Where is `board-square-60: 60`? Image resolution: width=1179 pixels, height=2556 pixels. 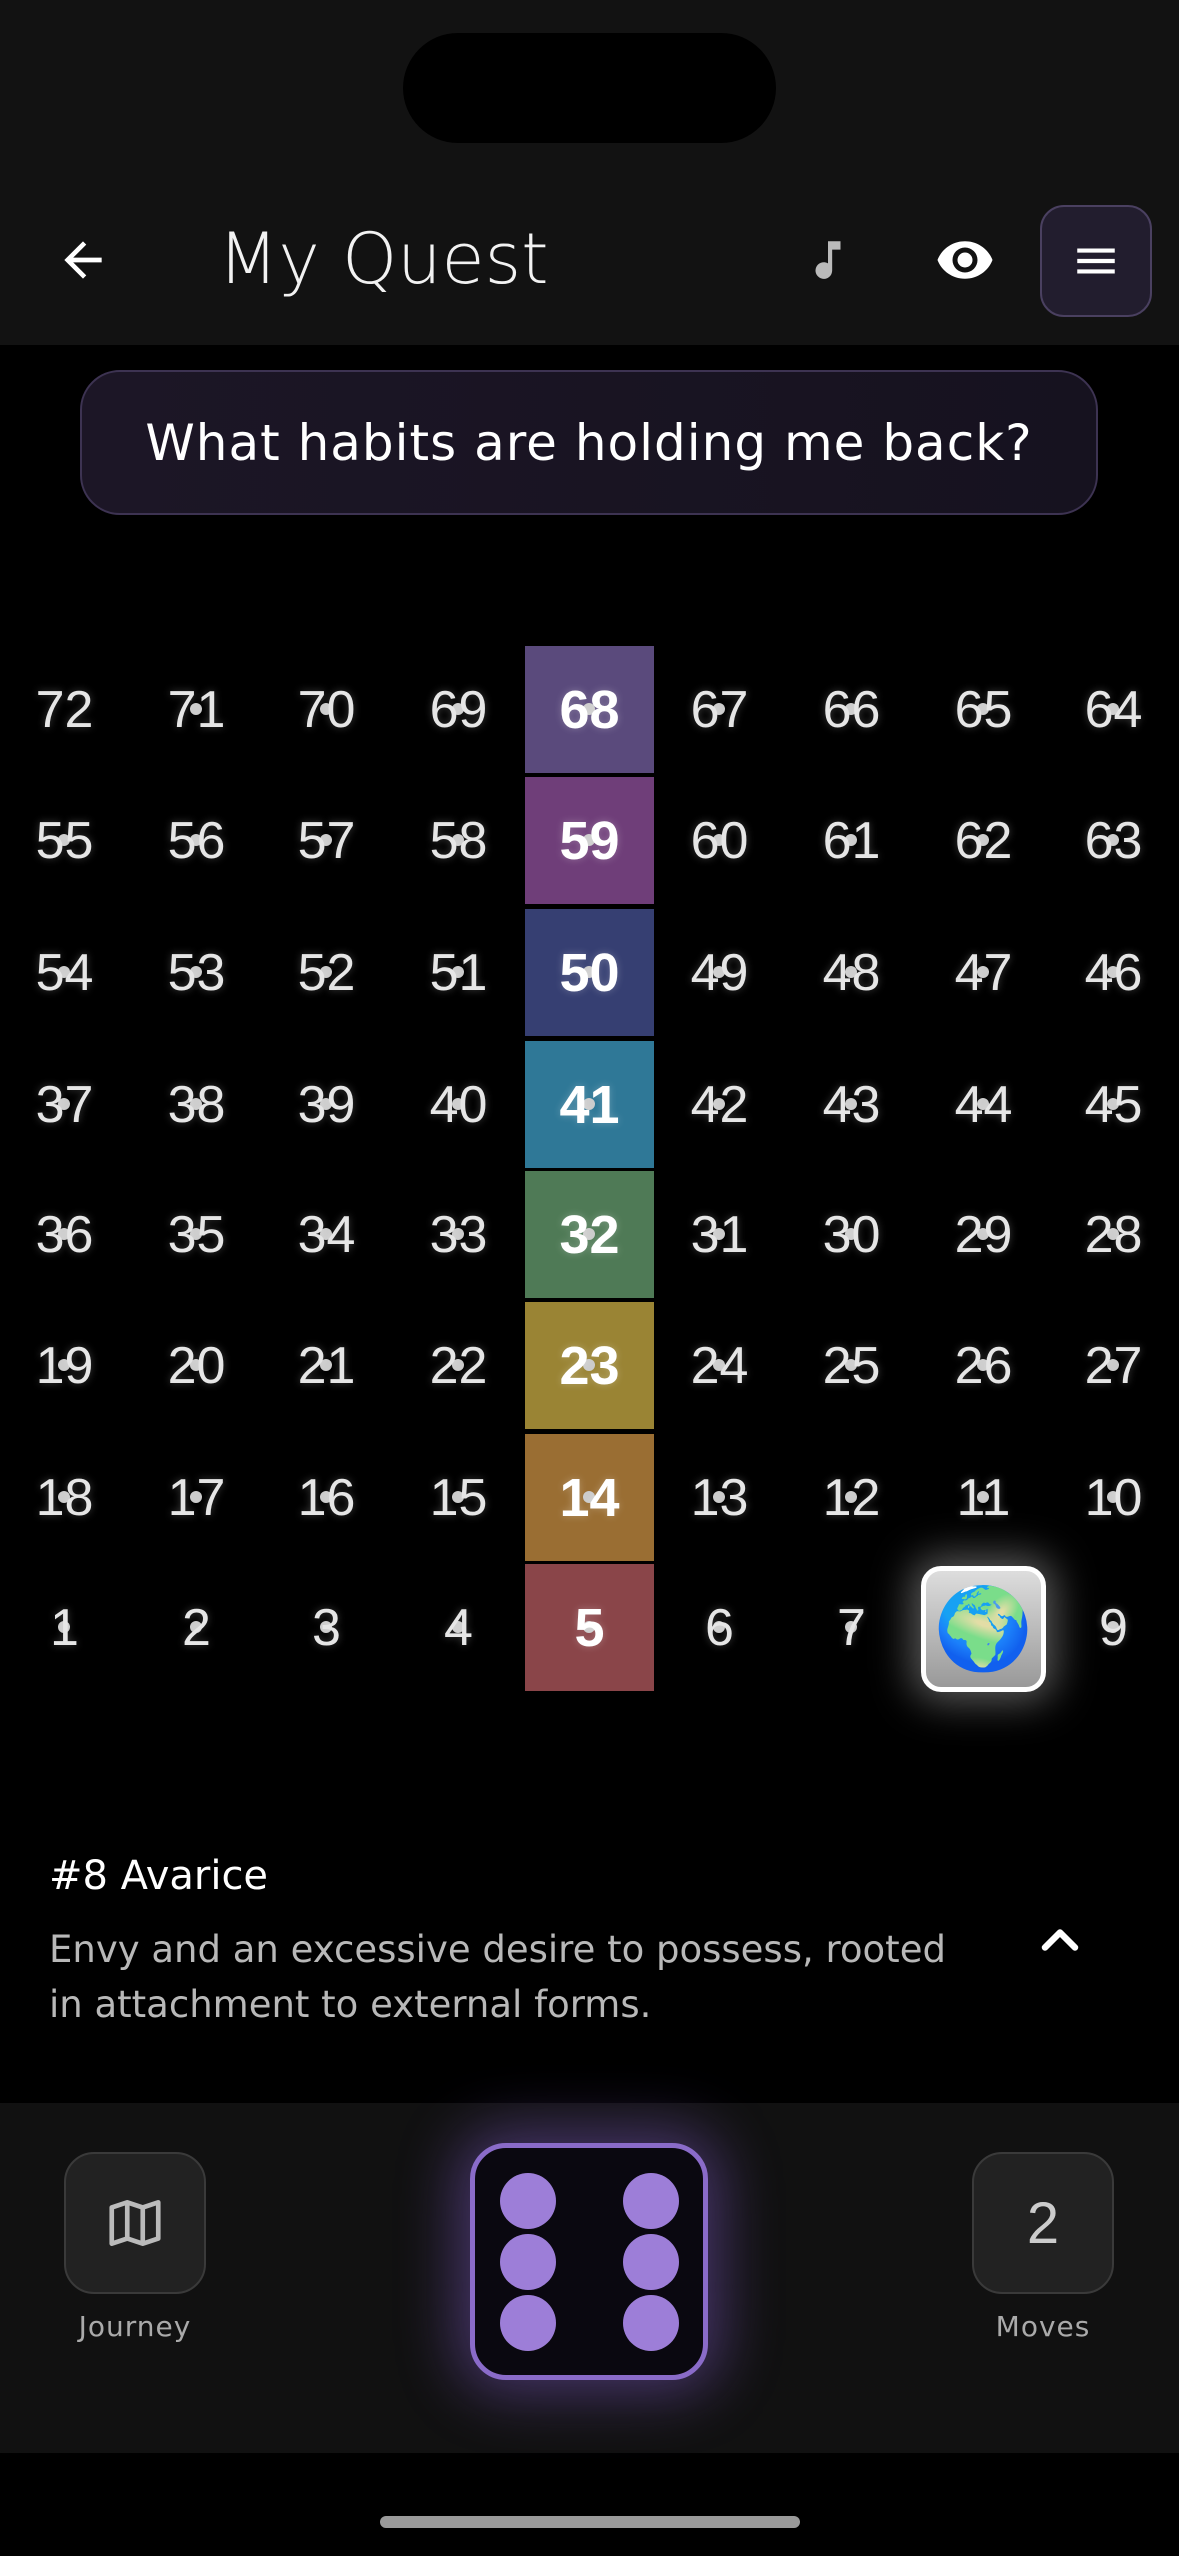 board-square-60: 60 is located at coordinates (719, 840).